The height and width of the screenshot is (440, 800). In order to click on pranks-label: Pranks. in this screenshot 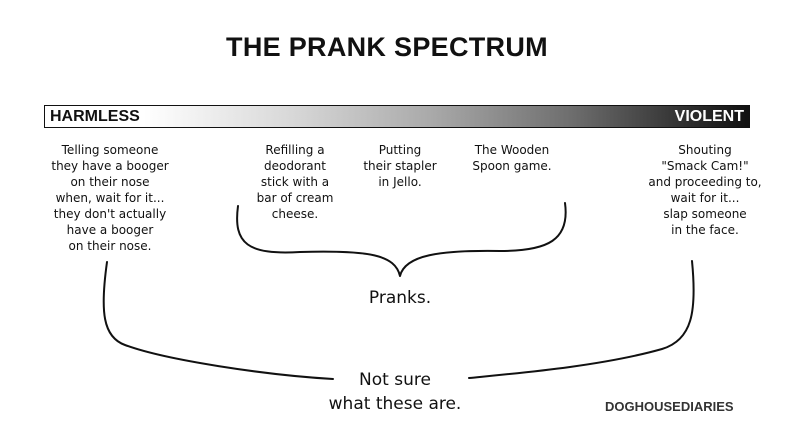, I will do `click(400, 298)`.